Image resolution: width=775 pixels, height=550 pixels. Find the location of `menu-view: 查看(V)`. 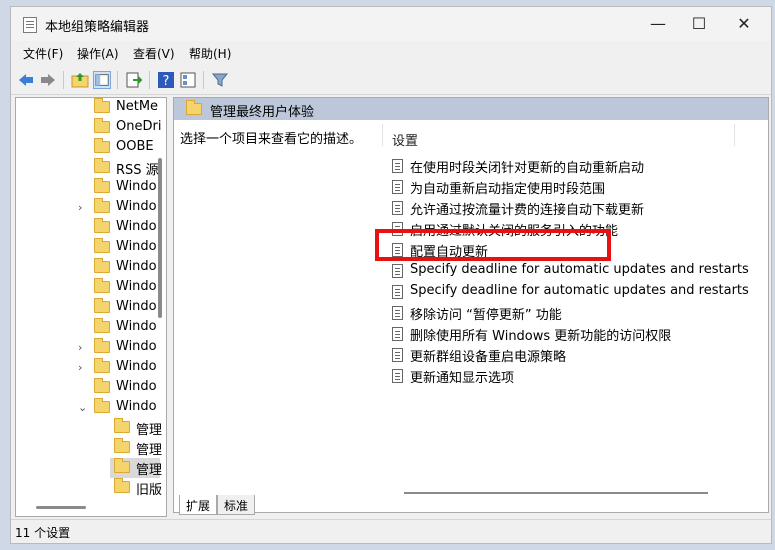

menu-view: 查看(V) is located at coordinates (154, 53).